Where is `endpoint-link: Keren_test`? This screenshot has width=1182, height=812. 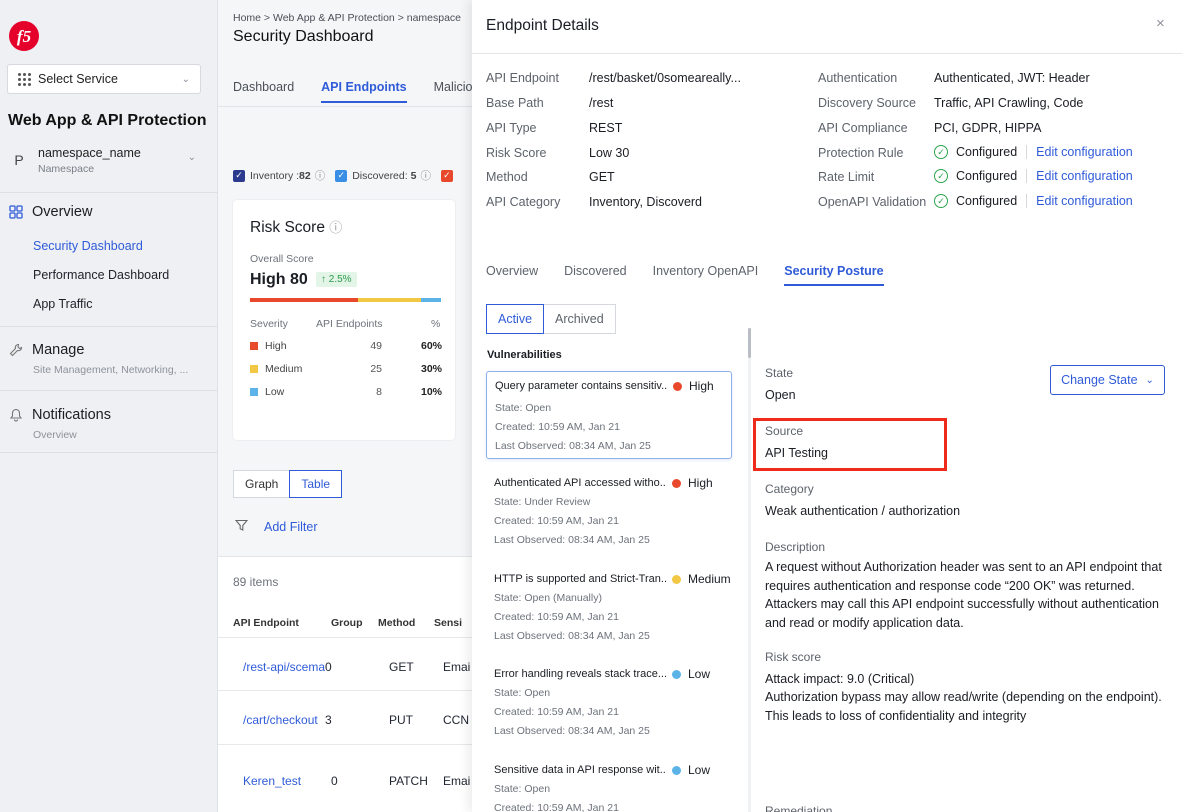 endpoint-link: Keren_test is located at coordinates (272, 781).